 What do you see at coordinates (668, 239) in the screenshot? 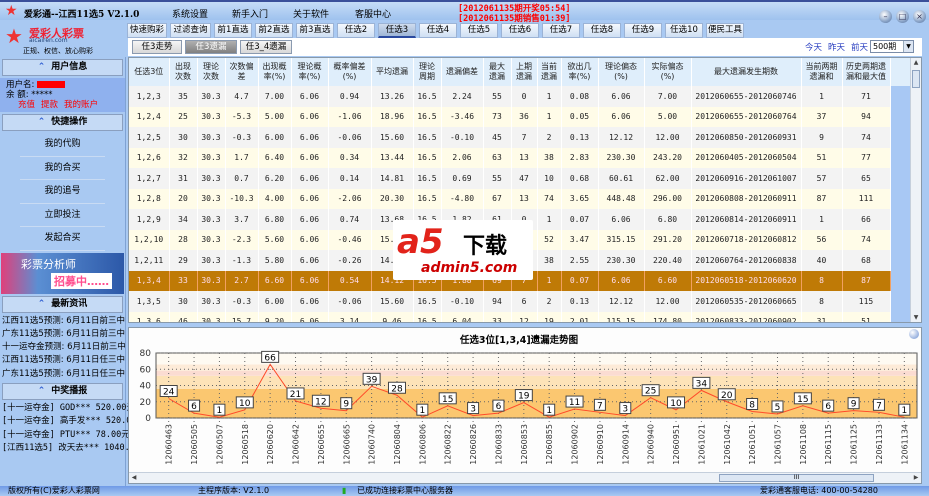
I see `table-cell: 291.20` at bounding box center [668, 239].